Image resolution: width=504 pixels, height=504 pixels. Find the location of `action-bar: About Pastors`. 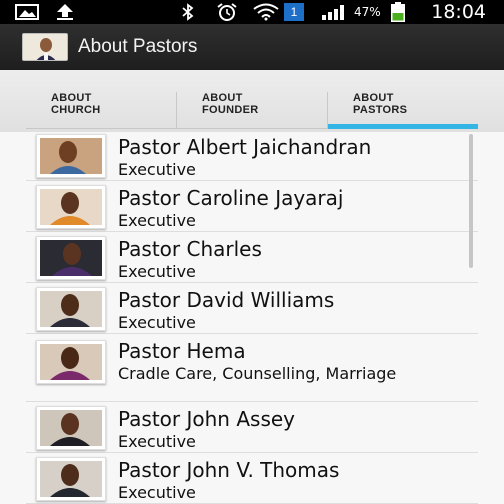

action-bar: About Pastors is located at coordinates (252, 47).